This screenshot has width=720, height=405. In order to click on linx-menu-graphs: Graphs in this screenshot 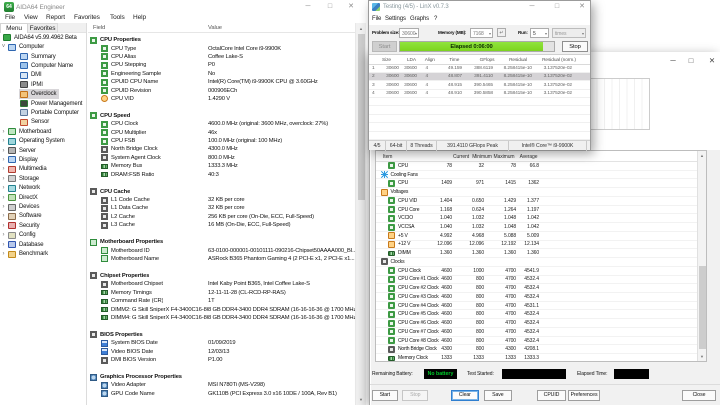, I will do `click(419, 19)`.